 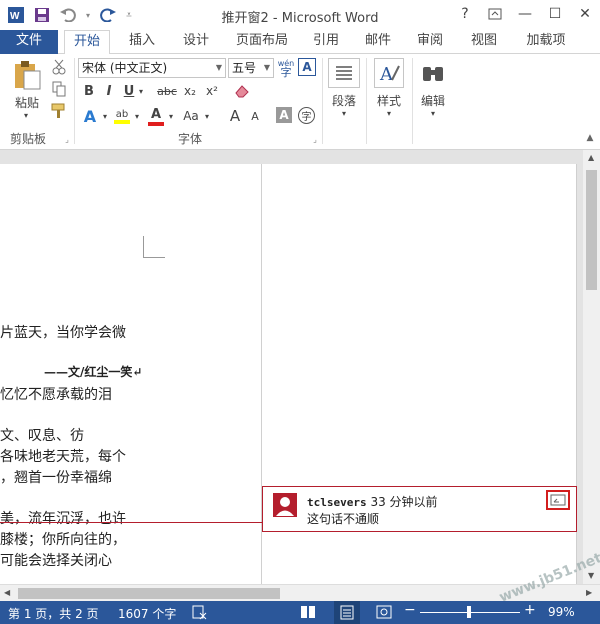 What do you see at coordinates (372, 501) in the screenshot?
I see `comment-header: tclsevers 33 分钟以前` at bounding box center [372, 501].